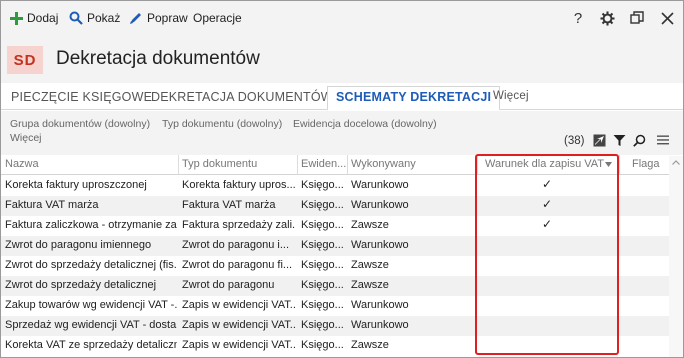 The width and height of the screenshot is (684, 358). What do you see at coordinates (574, 141) in the screenshot?
I see `record-count: (38)` at bounding box center [574, 141].